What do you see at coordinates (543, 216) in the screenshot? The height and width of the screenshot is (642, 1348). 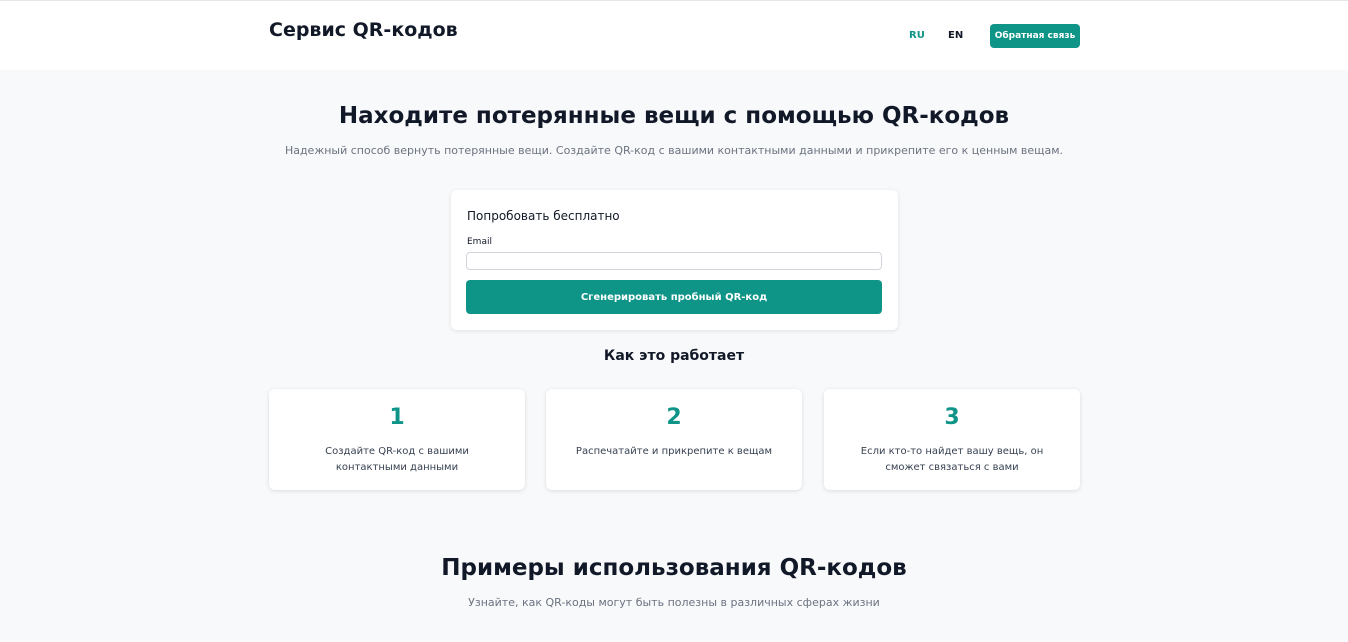 I see `trial-form-title: Попробовать бесплатно` at bounding box center [543, 216].